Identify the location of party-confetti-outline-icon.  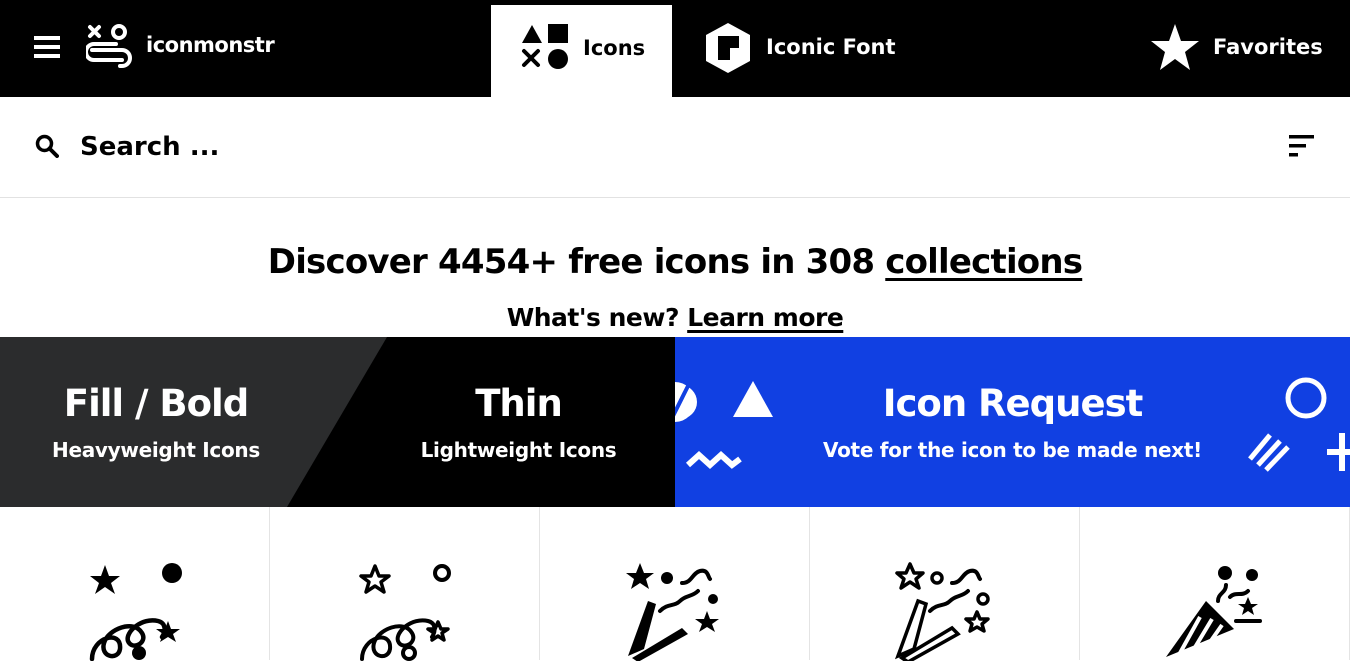
(405, 612).